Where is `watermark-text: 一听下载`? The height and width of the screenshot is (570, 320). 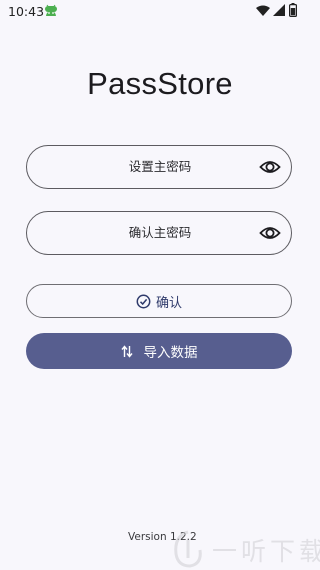
watermark-text: 一听下载 is located at coordinates (266, 551).